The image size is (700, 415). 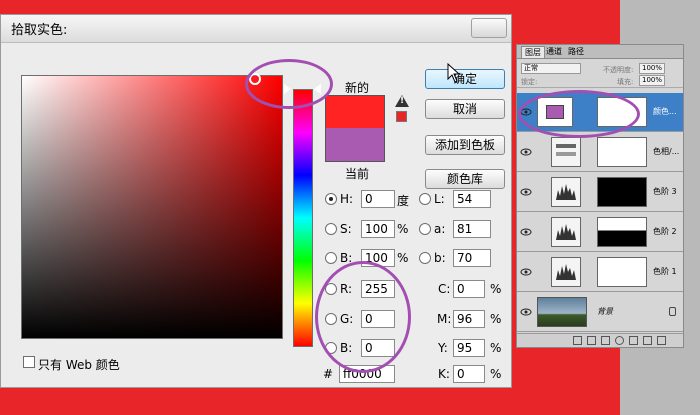 What do you see at coordinates (403, 258) in the screenshot?
I see `b-unit: %` at bounding box center [403, 258].